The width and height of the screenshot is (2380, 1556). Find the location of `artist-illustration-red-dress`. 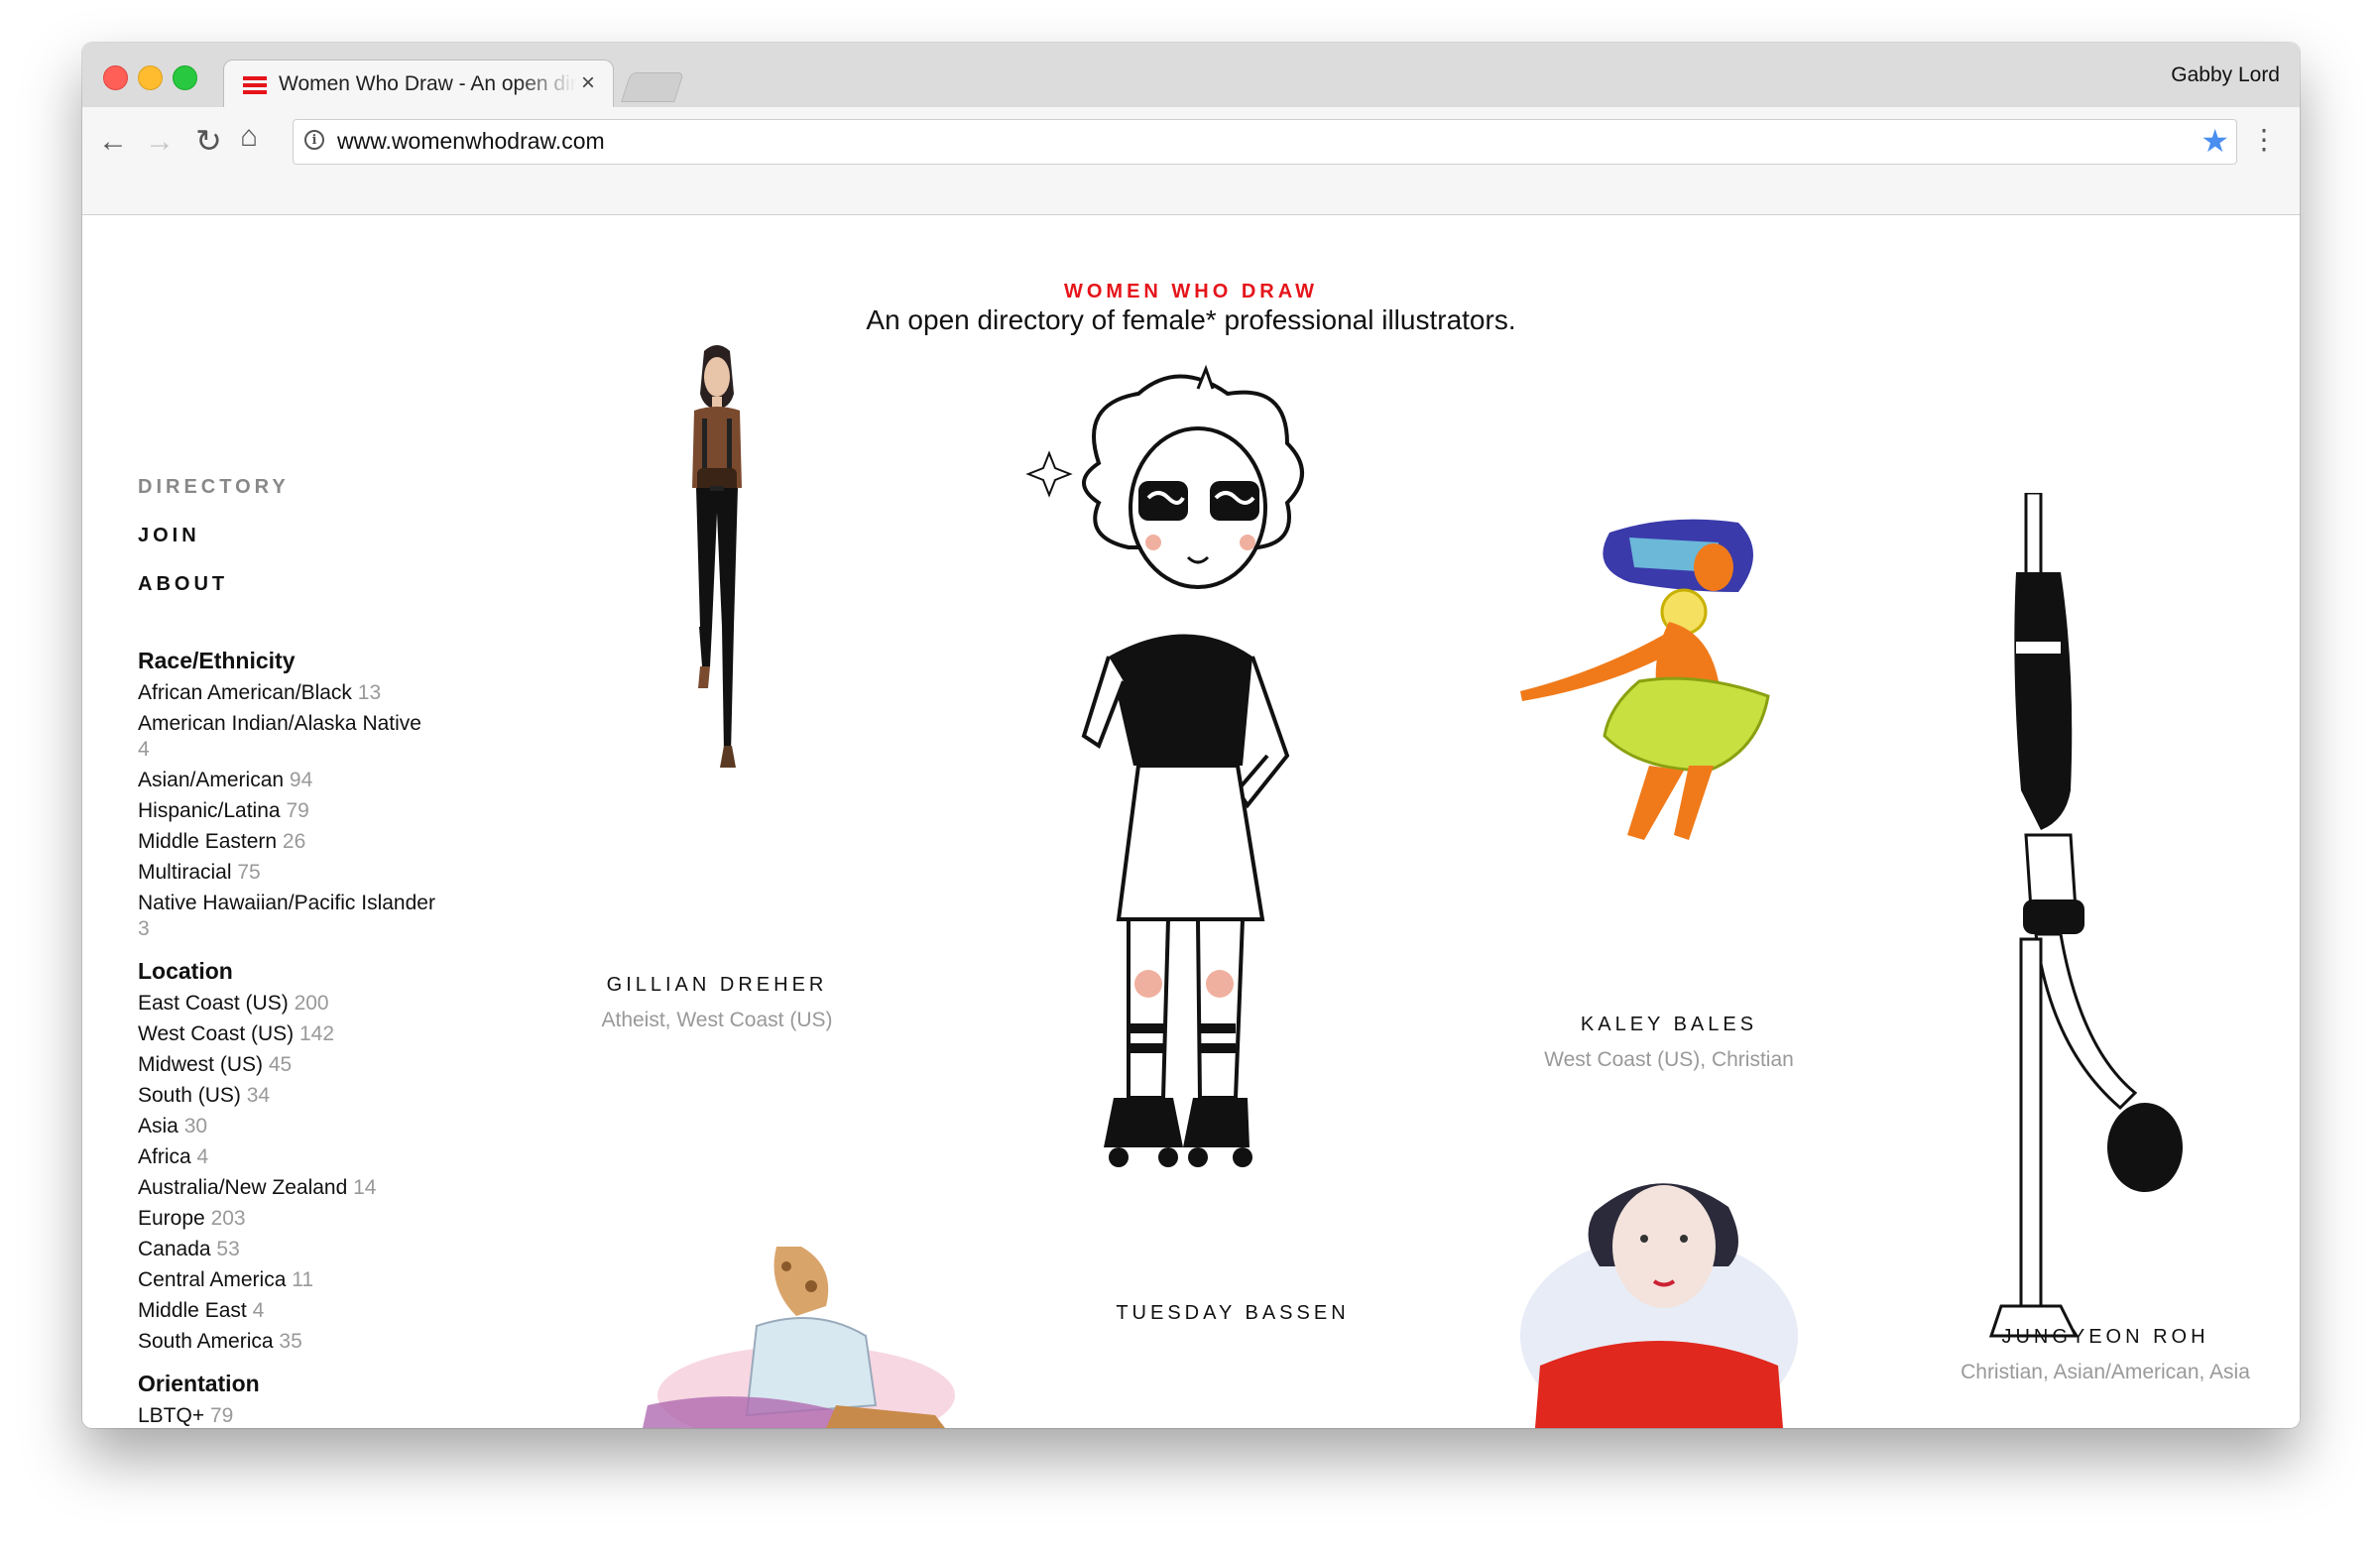

artist-illustration-red-dress is located at coordinates (1659, 1297).